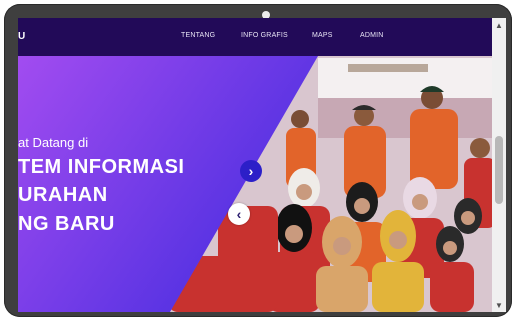 The height and width of the screenshot is (323, 517). I want to click on nav-maps: MAPS, so click(322, 35).